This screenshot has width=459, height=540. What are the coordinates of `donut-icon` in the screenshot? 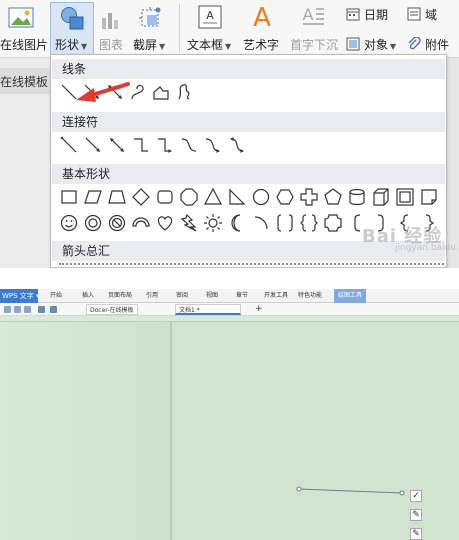 It's located at (93, 223).